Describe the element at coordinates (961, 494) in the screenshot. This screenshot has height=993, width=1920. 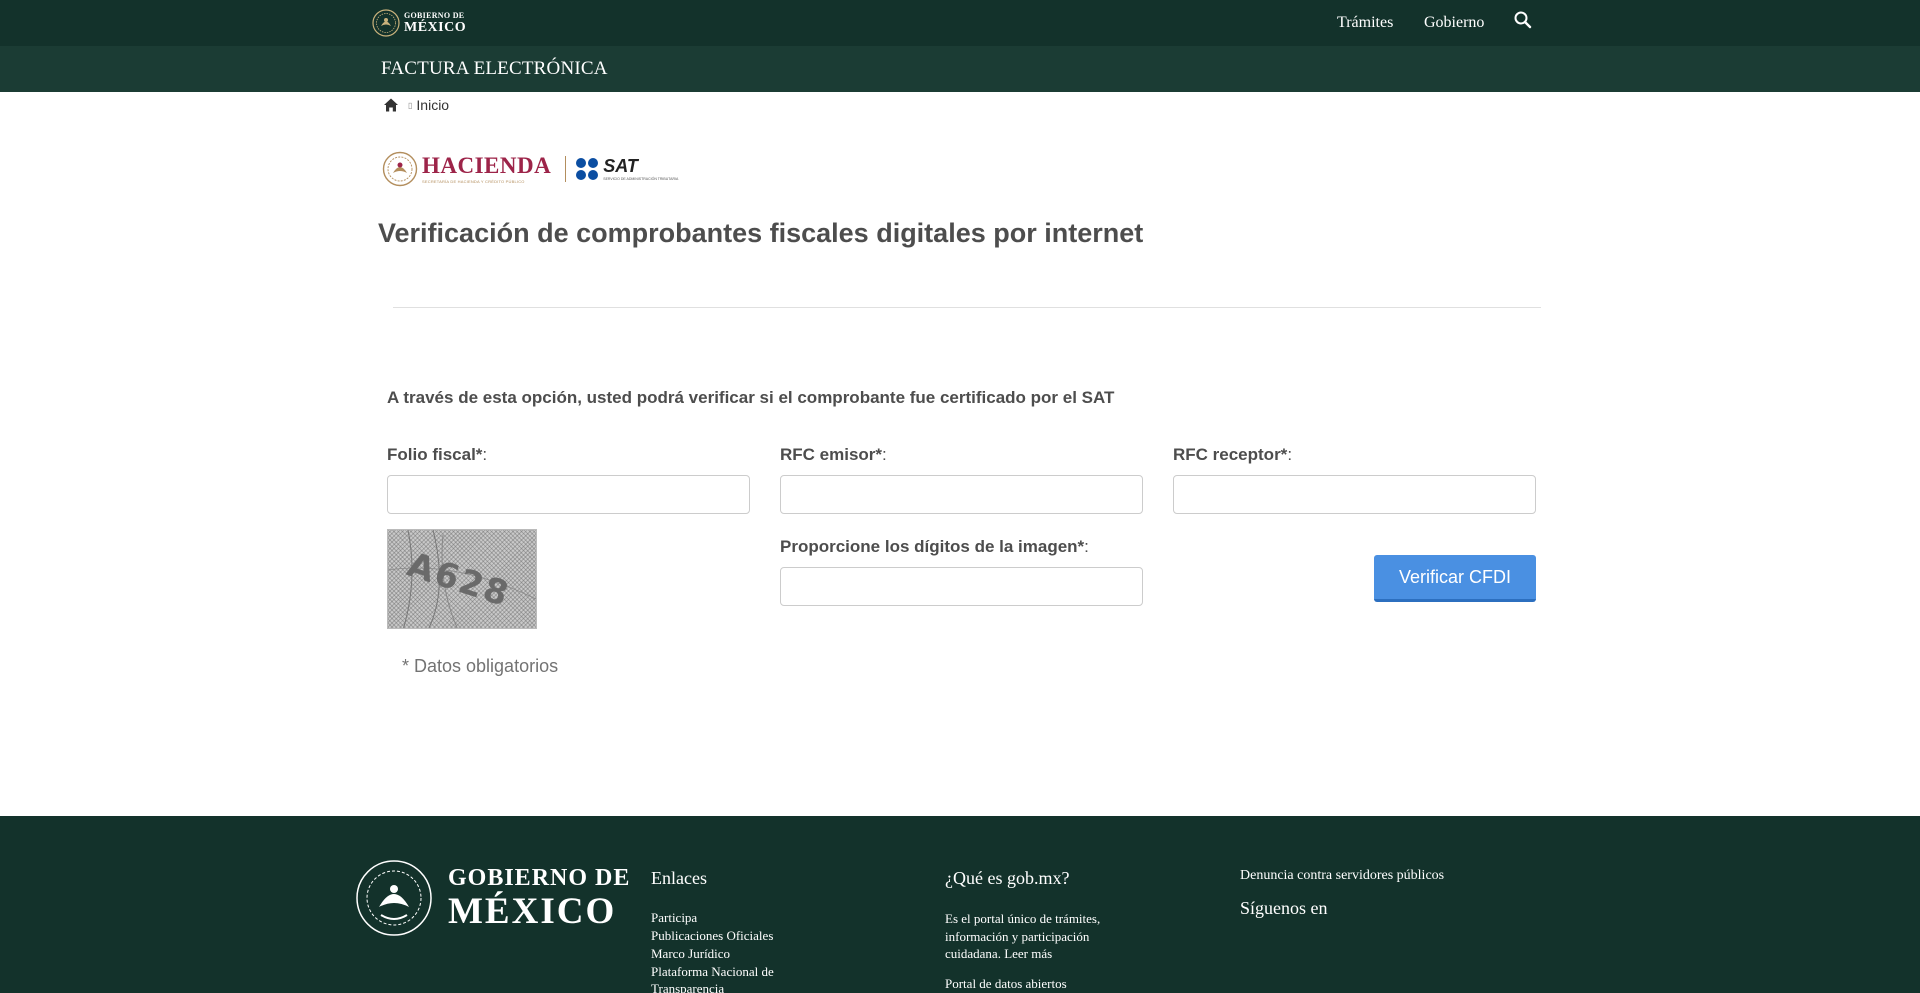
I see `rfc-emisor-input` at that location.